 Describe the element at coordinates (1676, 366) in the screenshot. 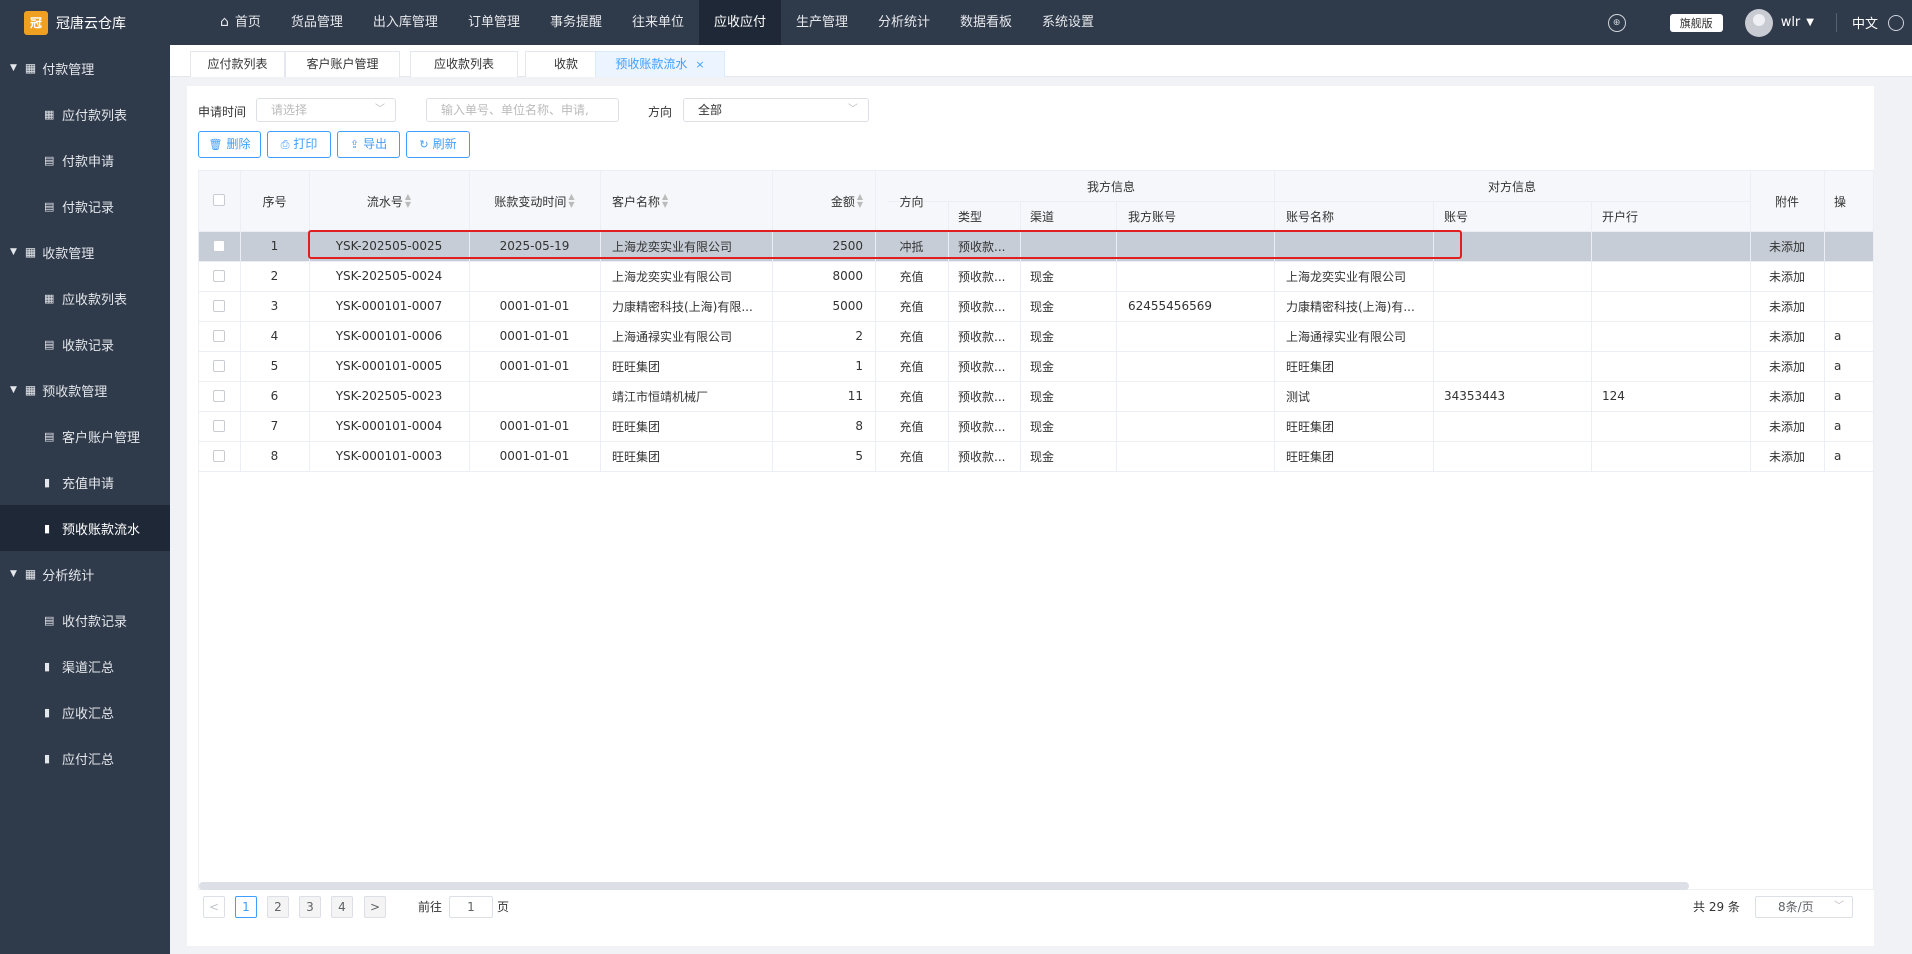

I see `row-bank` at that location.